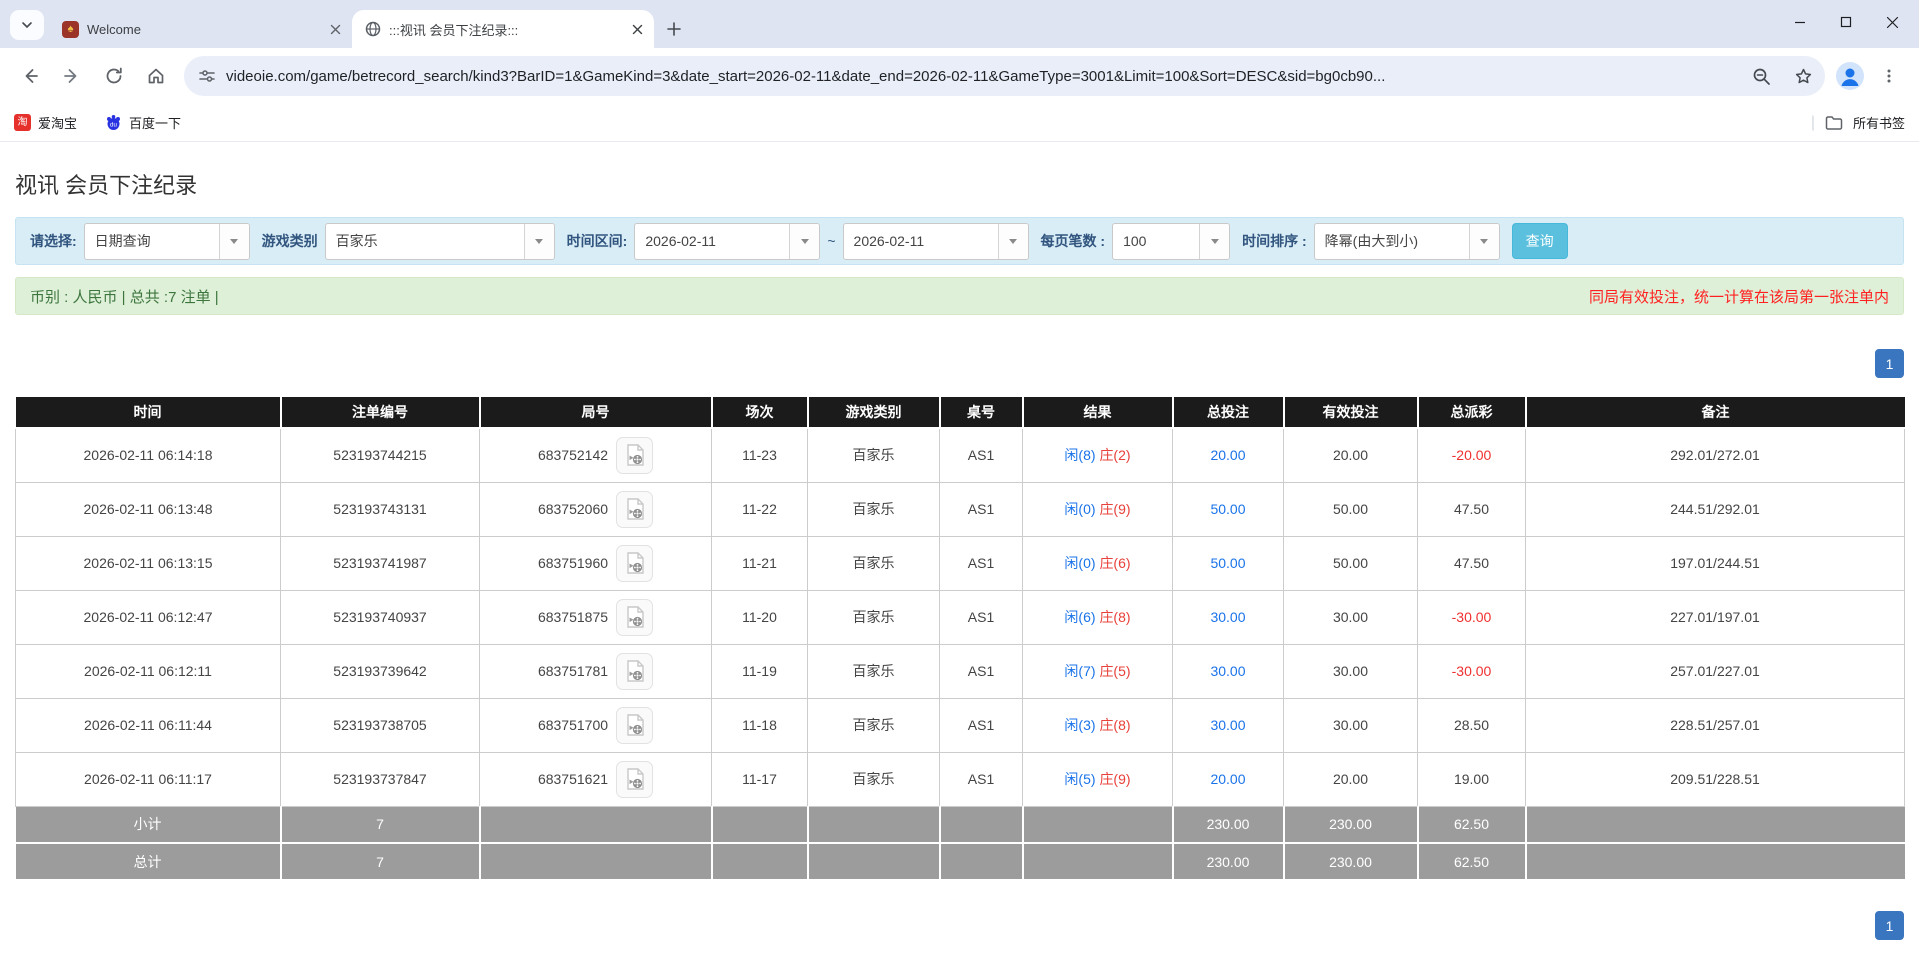  What do you see at coordinates (1228, 779) in the screenshot?
I see `cell-total-bet: 20.00` at bounding box center [1228, 779].